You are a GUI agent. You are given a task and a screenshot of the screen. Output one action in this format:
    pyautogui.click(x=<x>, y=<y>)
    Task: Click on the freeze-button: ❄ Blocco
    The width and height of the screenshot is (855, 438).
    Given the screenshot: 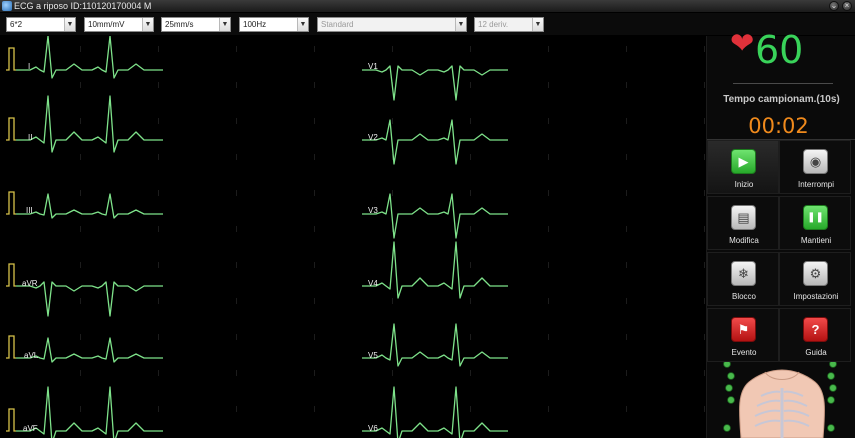 What is the action you would take?
    pyautogui.click(x=743, y=279)
    